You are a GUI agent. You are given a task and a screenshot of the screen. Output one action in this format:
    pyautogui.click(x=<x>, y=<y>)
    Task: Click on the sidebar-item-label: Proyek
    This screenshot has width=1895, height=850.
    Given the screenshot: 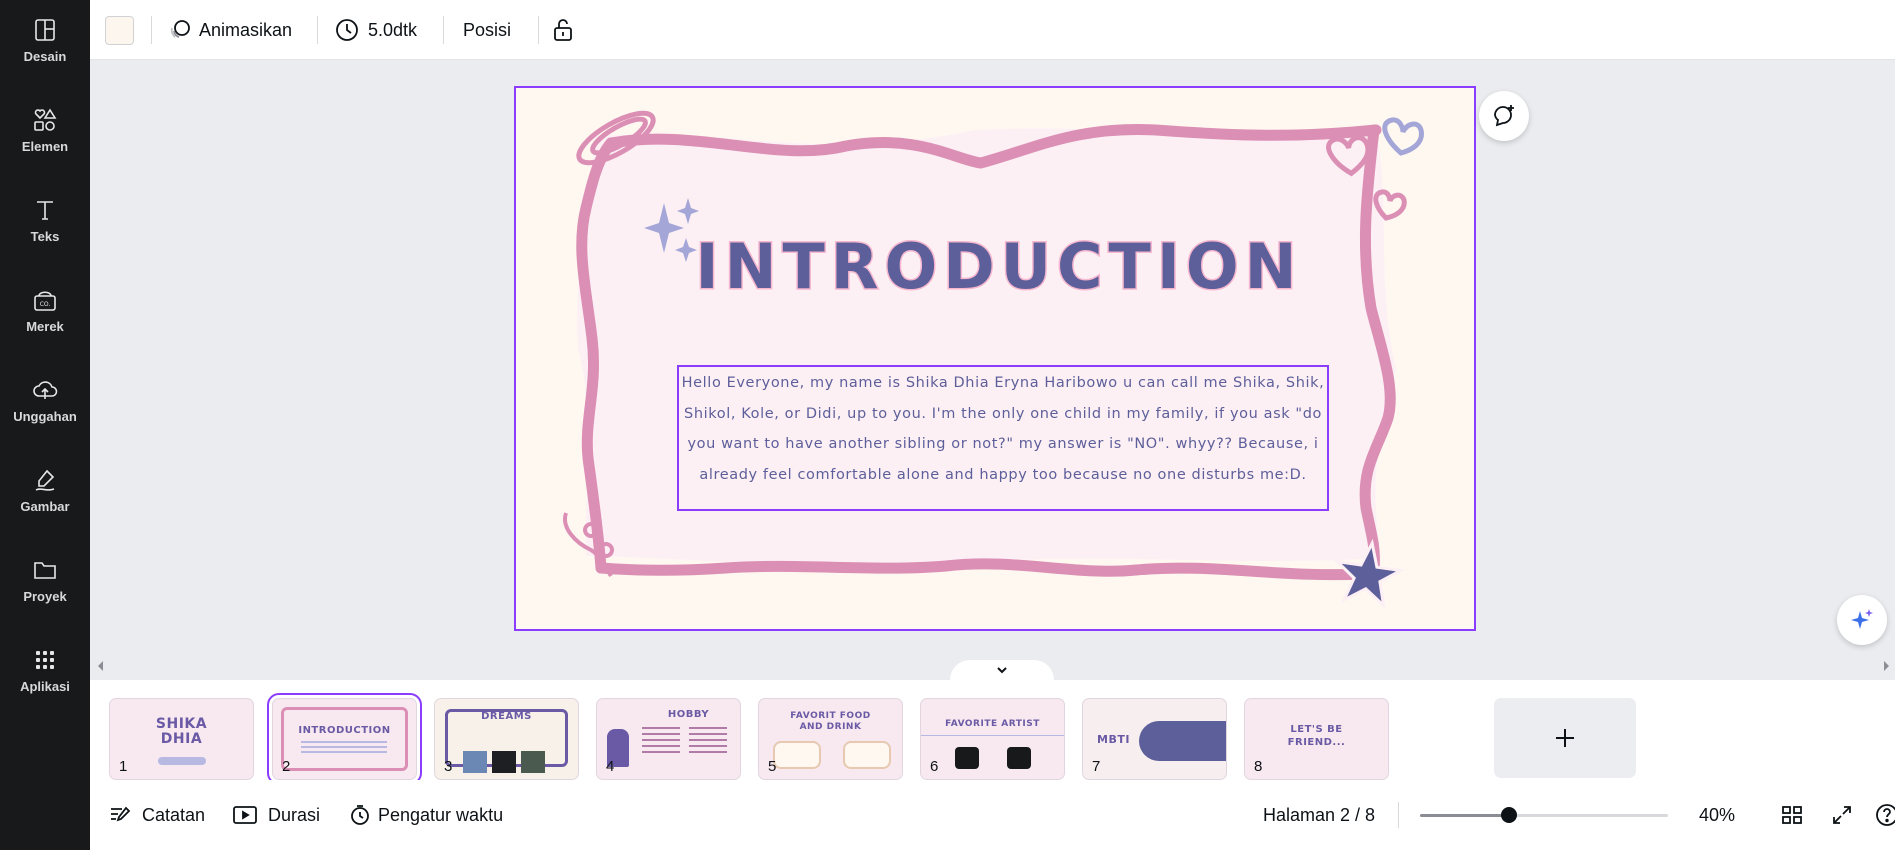 What is the action you would take?
    pyautogui.click(x=45, y=596)
    